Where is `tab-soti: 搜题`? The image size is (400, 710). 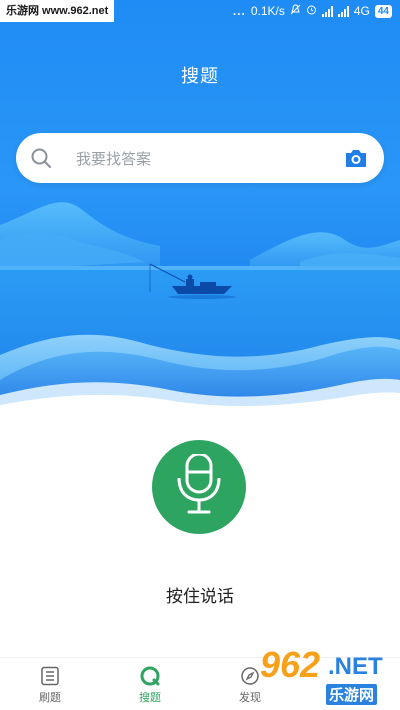 tab-soti: 搜题 is located at coordinates (150, 685).